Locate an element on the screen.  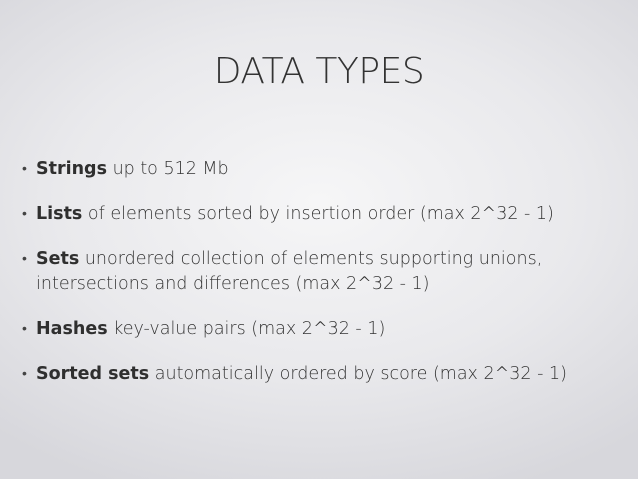
bullet-term: Sets is located at coordinates (58, 259).